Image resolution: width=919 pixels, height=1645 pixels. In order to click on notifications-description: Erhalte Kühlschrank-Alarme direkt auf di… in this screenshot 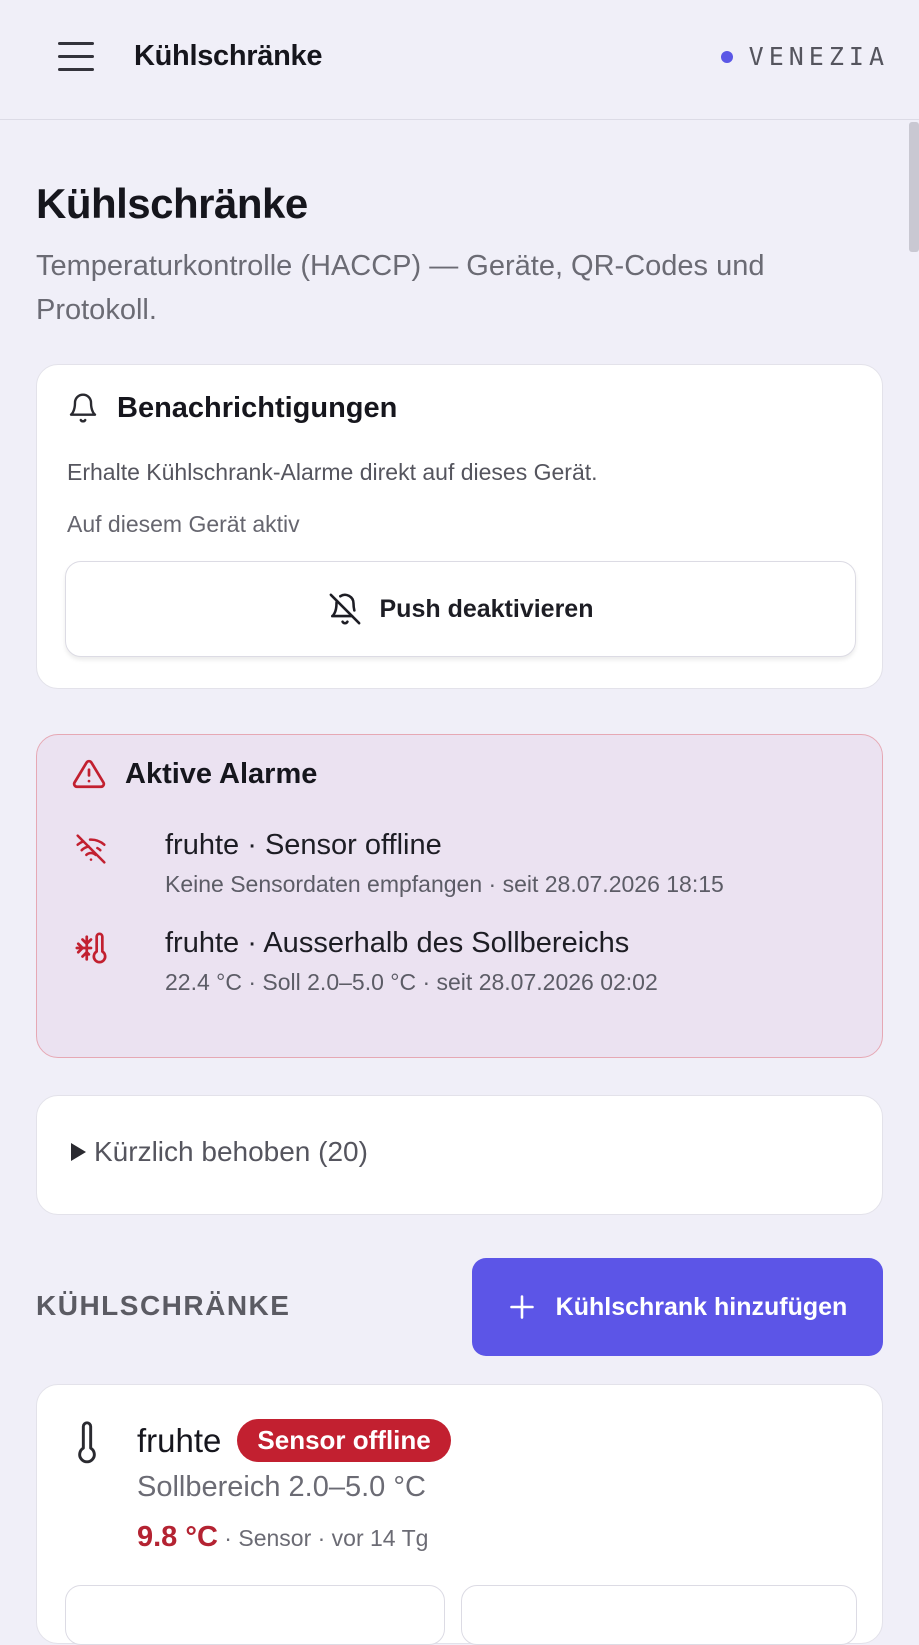, I will do `click(332, 472)`.